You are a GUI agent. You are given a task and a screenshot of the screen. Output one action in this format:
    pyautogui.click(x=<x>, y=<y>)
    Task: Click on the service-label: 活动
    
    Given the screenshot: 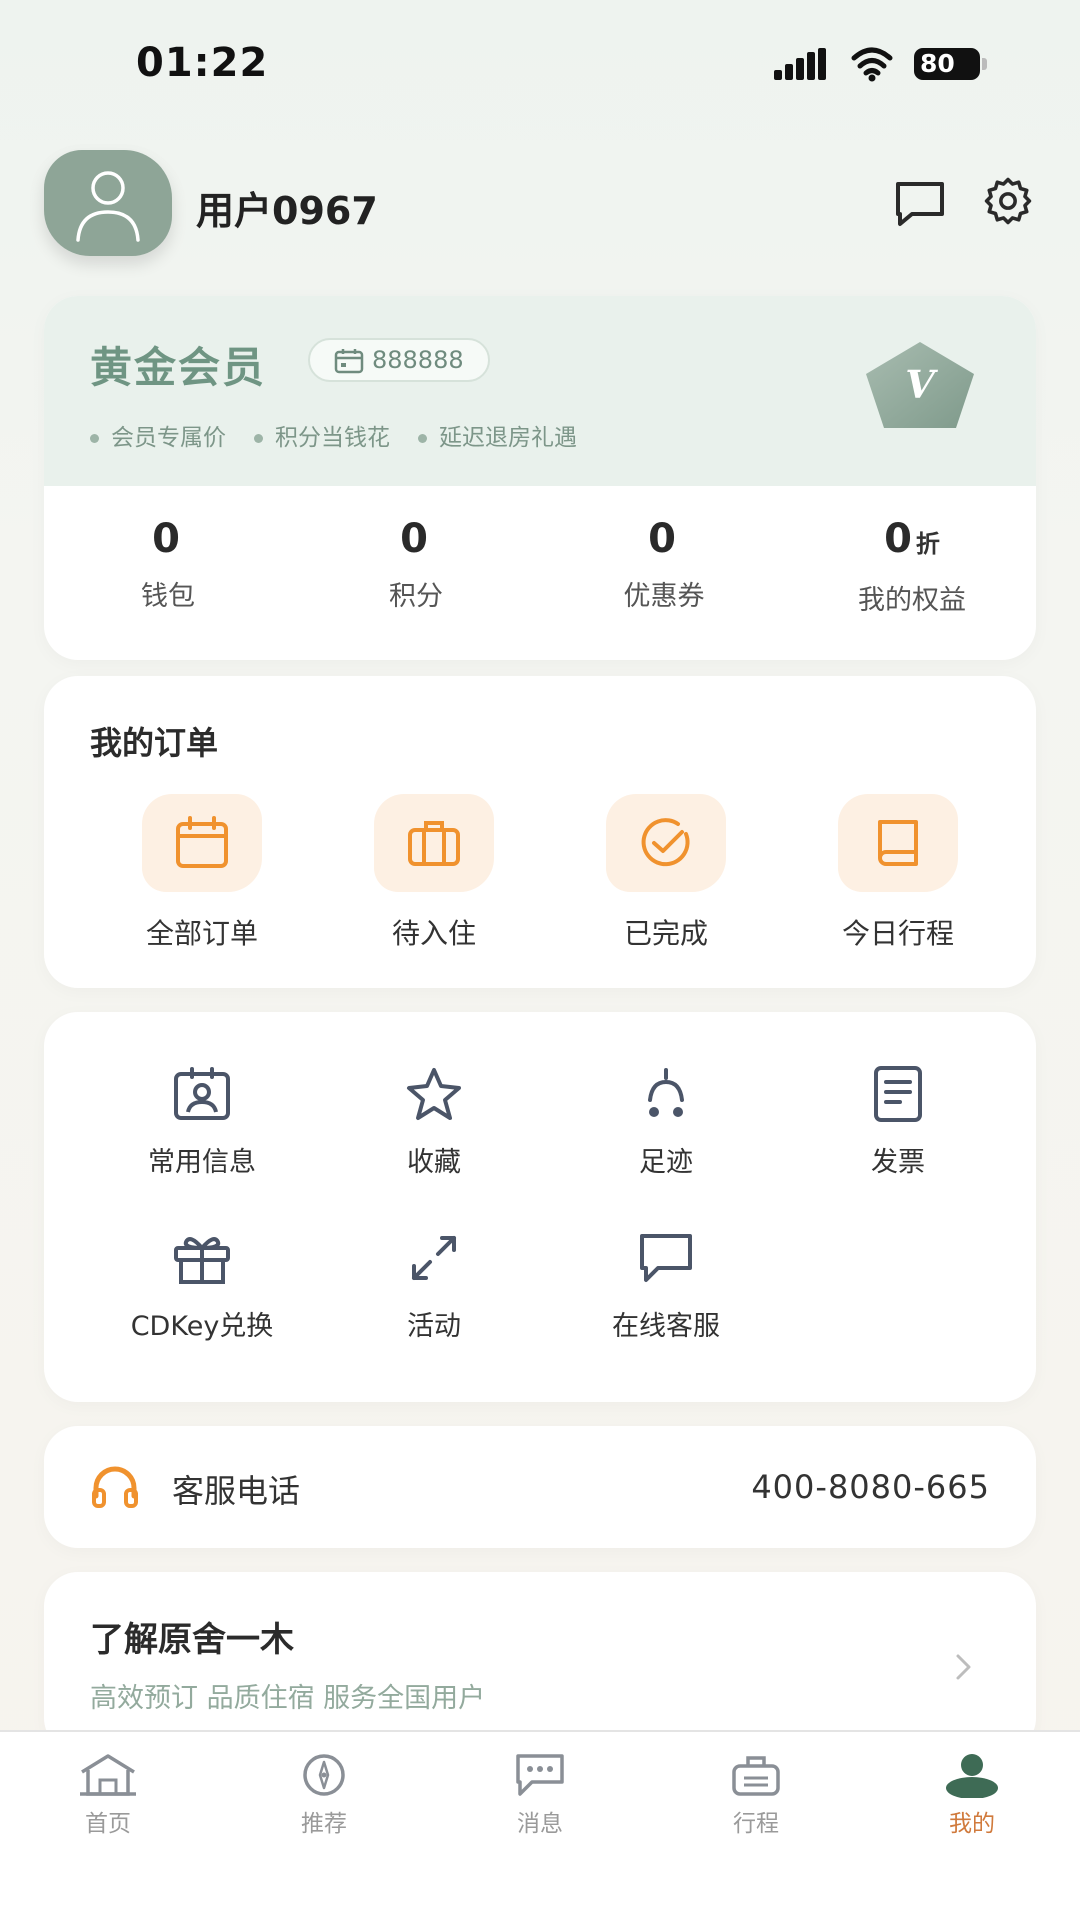 What is the action you would take?
    pyautogui.click(x=434, y=1326)
    